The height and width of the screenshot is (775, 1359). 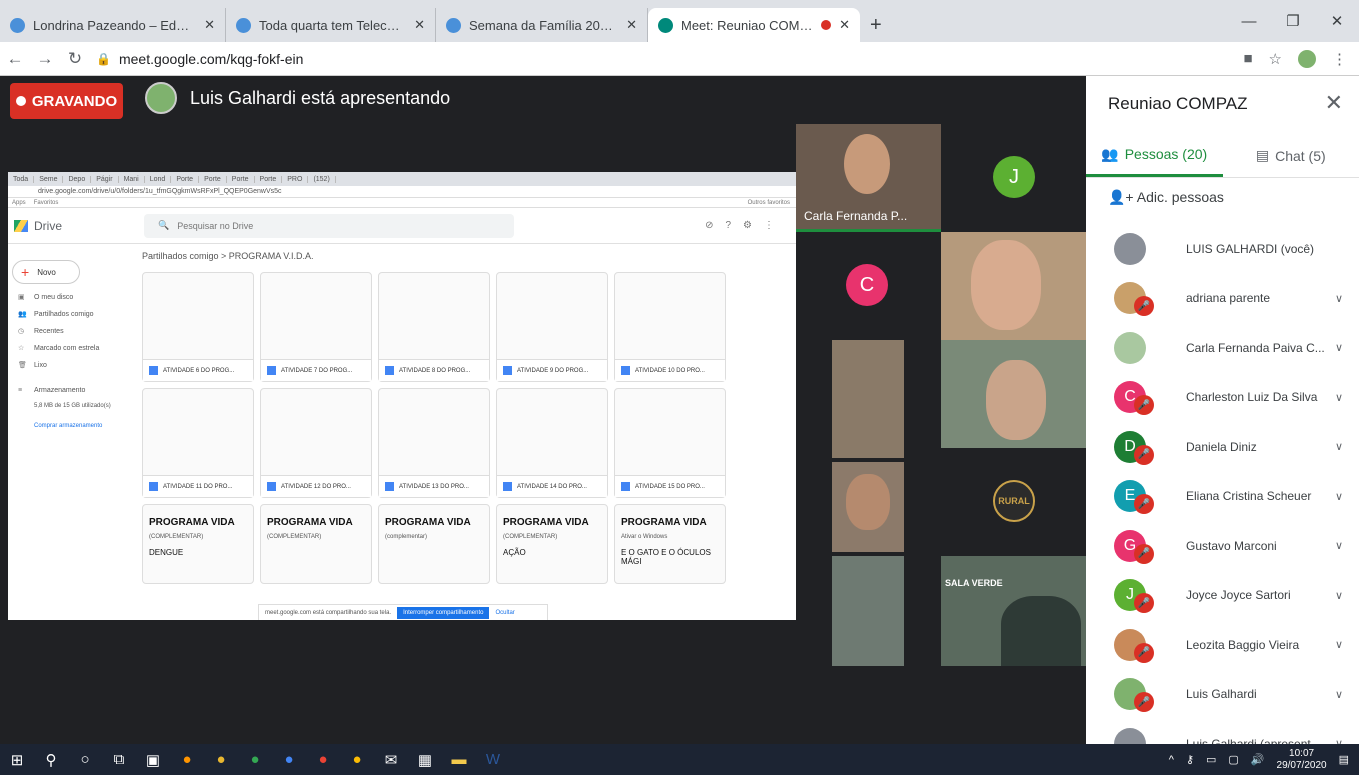 What do you see at coordinates (1154, 155) in the screenshot?
I see `tab-people: 👥 Pessoas (20)` at bounding box center [1154, 155].